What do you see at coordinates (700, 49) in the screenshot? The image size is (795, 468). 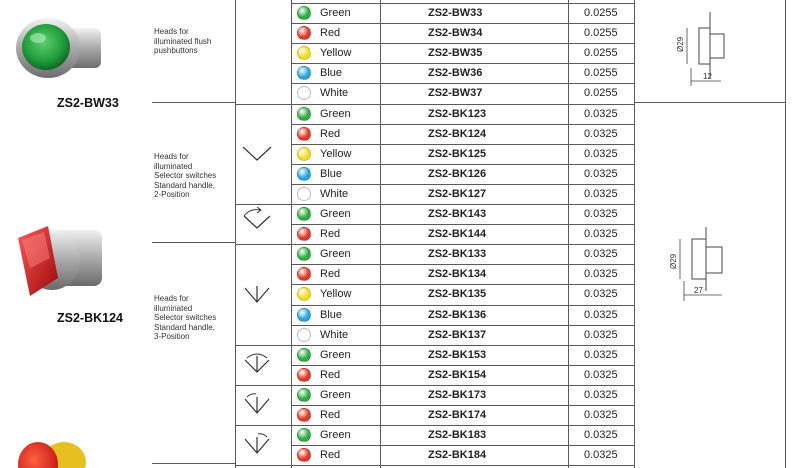 I see `pushbutton-dimension-drawing: Ø29 12` at bounding box center [700, 49].